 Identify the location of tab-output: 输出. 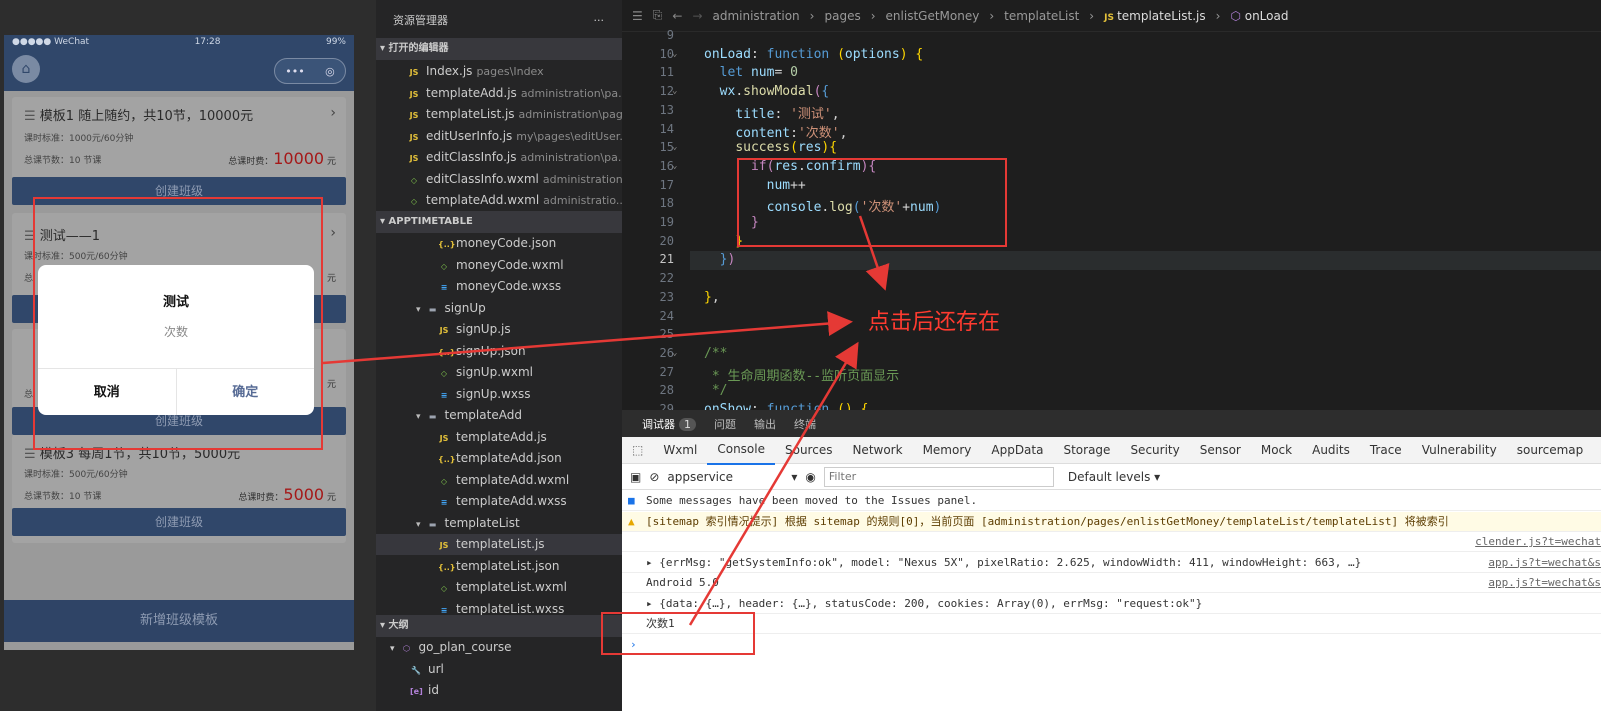
(765, 424).